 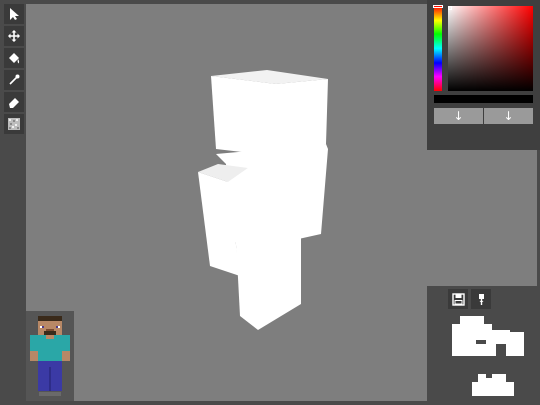 What do you see at coordinates (302, 117) in the screenshot?
I see `model-head-right` at bounding box center [302, 117].